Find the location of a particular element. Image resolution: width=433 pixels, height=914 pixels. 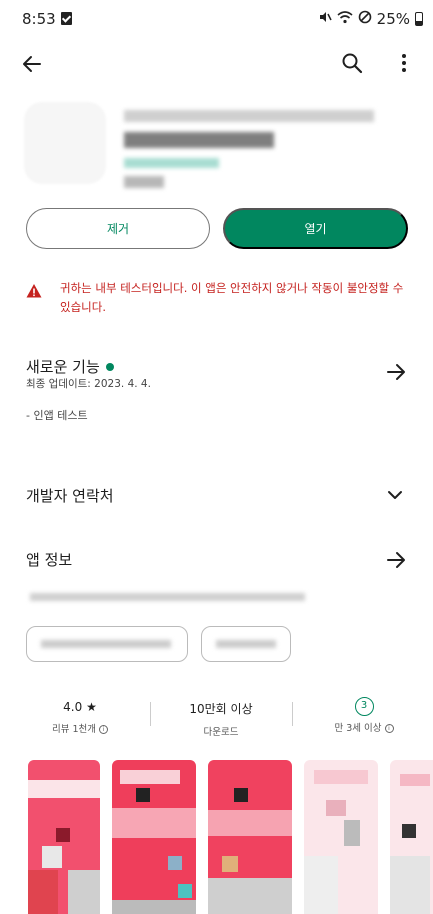

downloads-label: 다운로드 is located at coordinates (221, 732).